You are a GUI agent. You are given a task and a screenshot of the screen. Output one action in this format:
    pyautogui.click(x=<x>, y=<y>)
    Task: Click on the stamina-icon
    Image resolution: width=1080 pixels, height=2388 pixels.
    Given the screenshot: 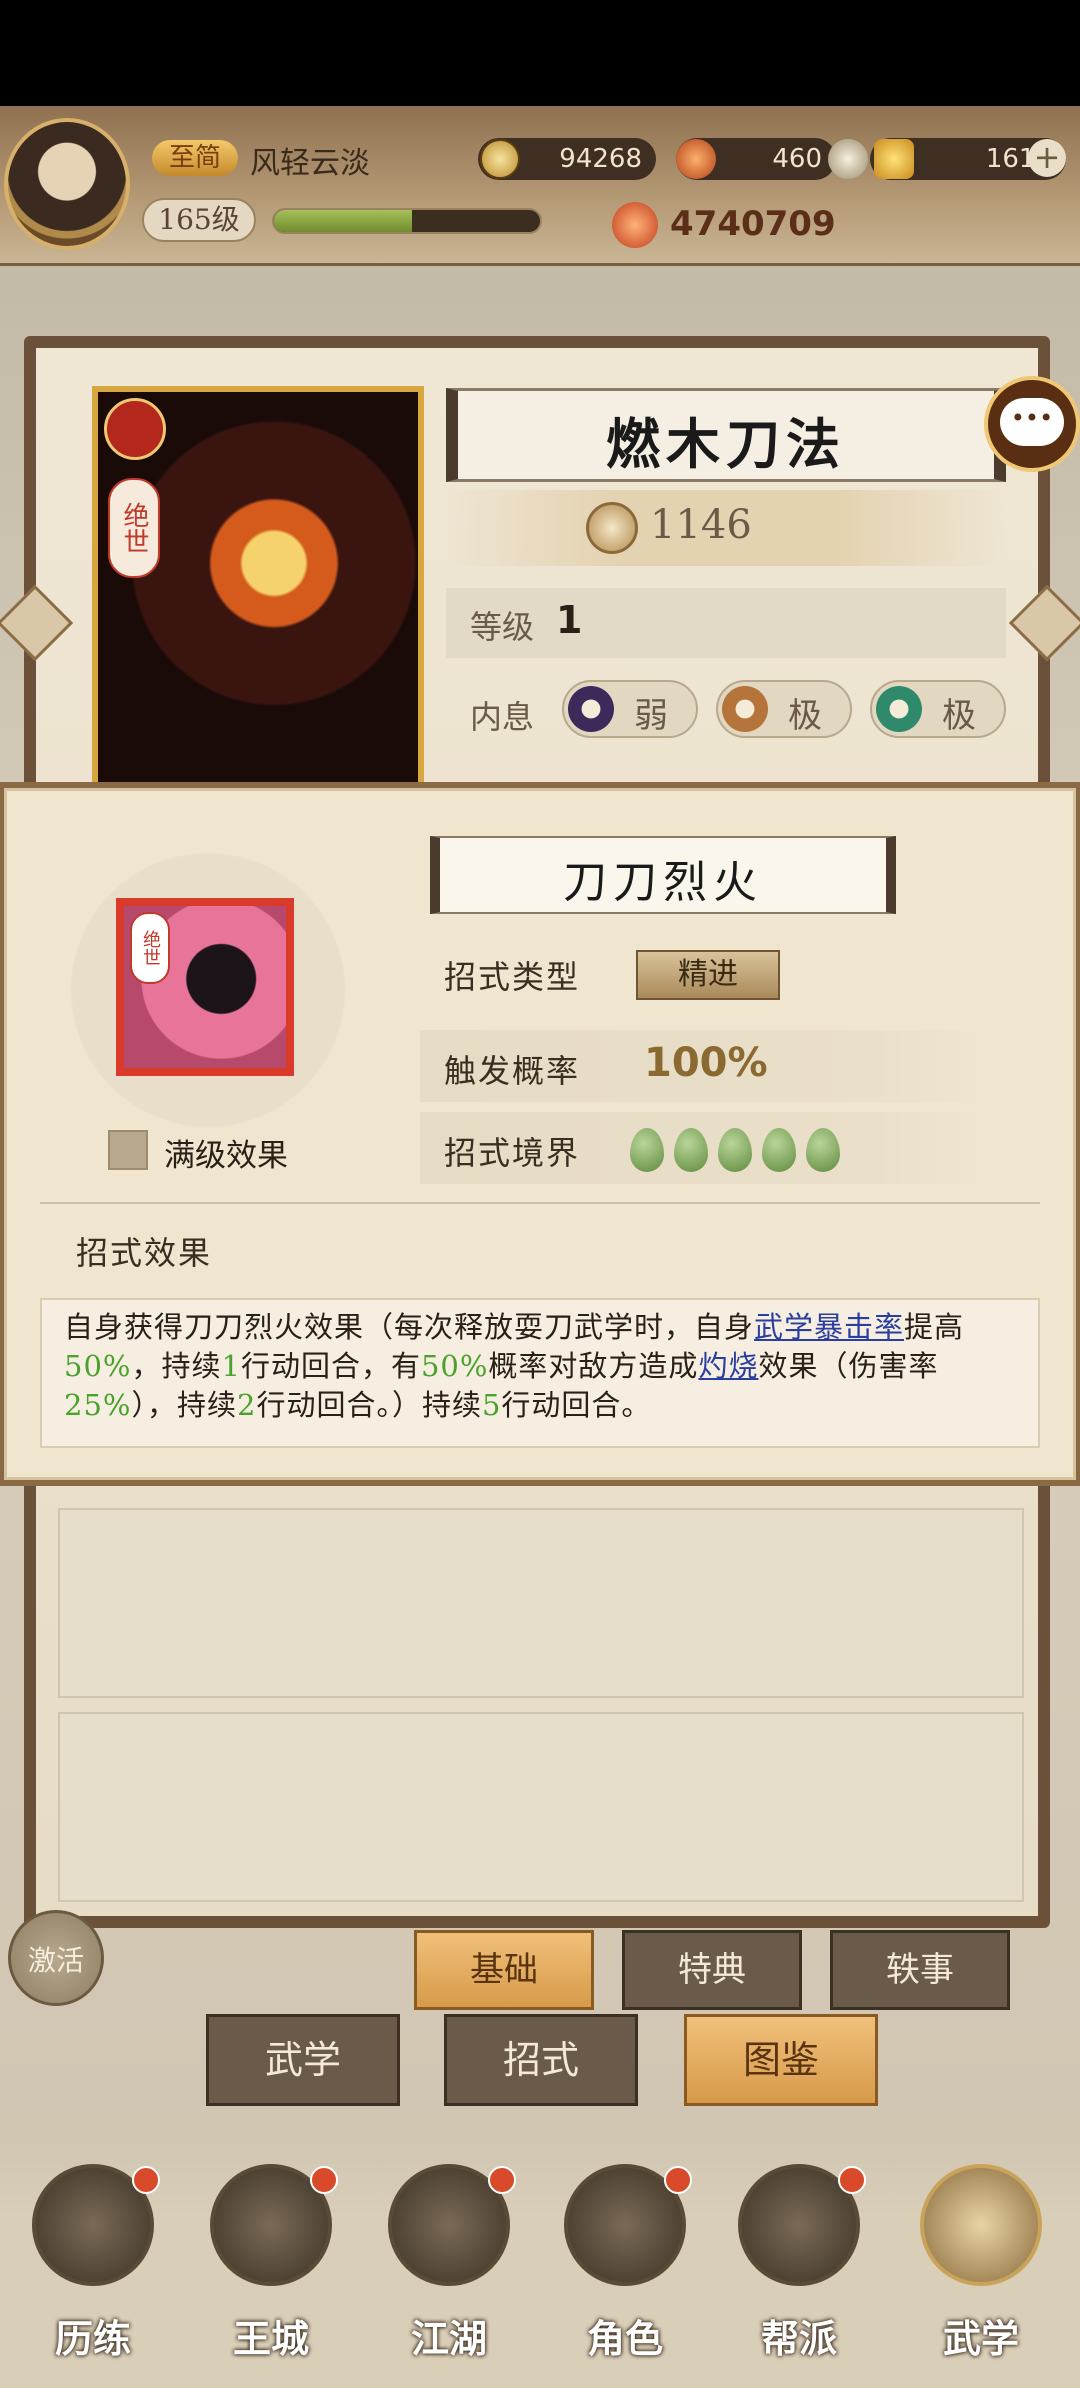 What is the action you would take?
    pyautogui.click(x=696, y=159)
    